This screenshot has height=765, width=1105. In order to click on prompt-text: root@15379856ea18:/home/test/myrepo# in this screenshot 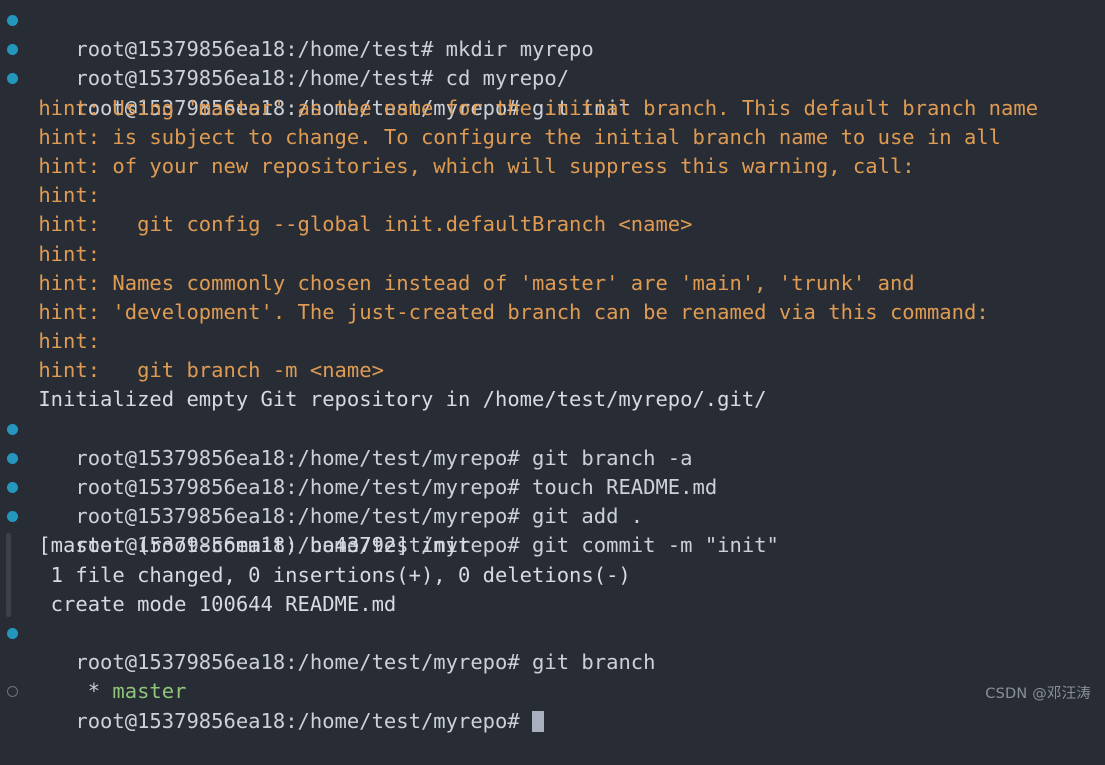, I will do `click(297, 720)`.